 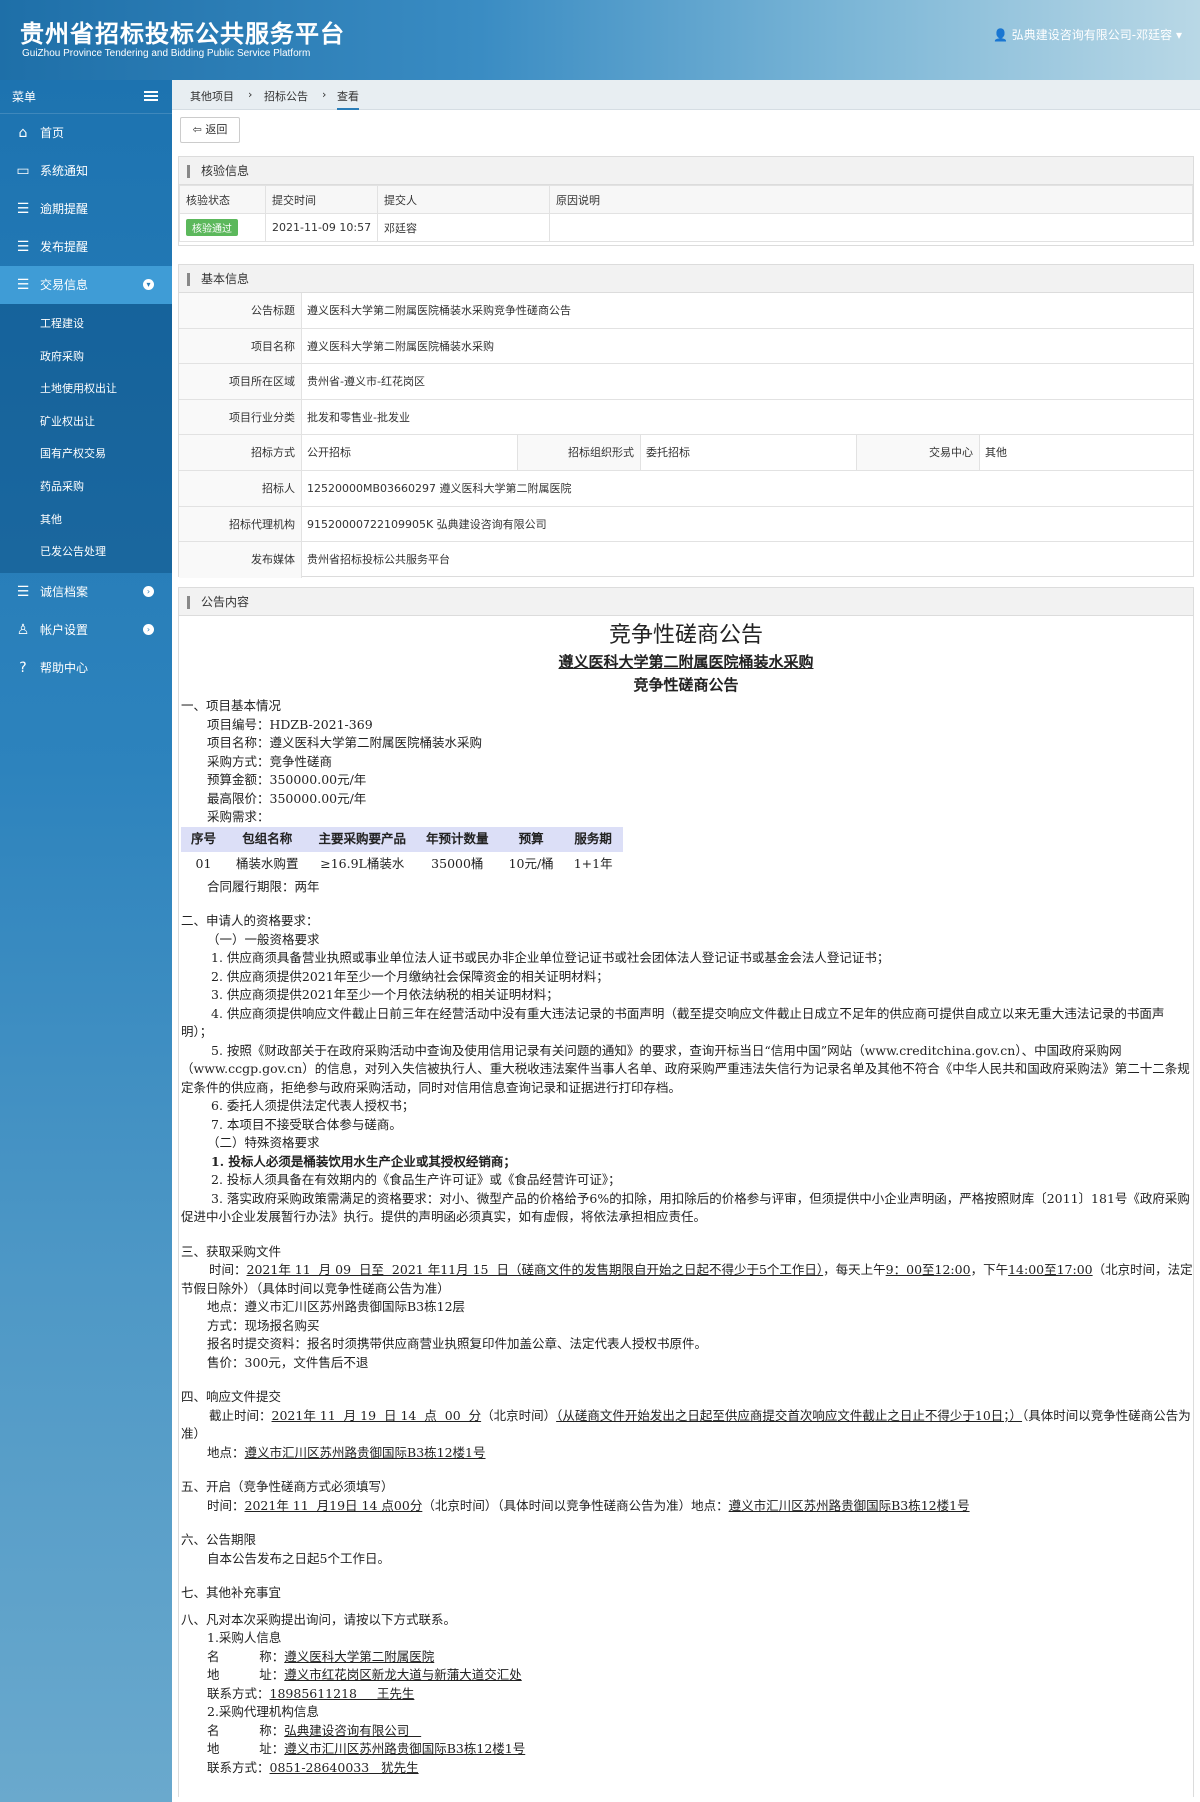 I want to click on col-header: 主要采购要产品, so click(x=362, y=839).